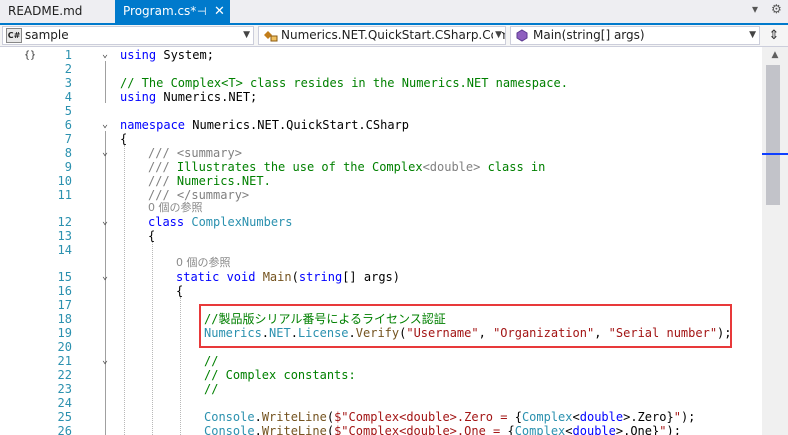 Image resolution: width=788 pixels, height=435 pixels. What do you see at coordinates (128, 35) in the screenshot?
I see `project-dropdown: C# sample ▼` at bounding box center [128, 35].